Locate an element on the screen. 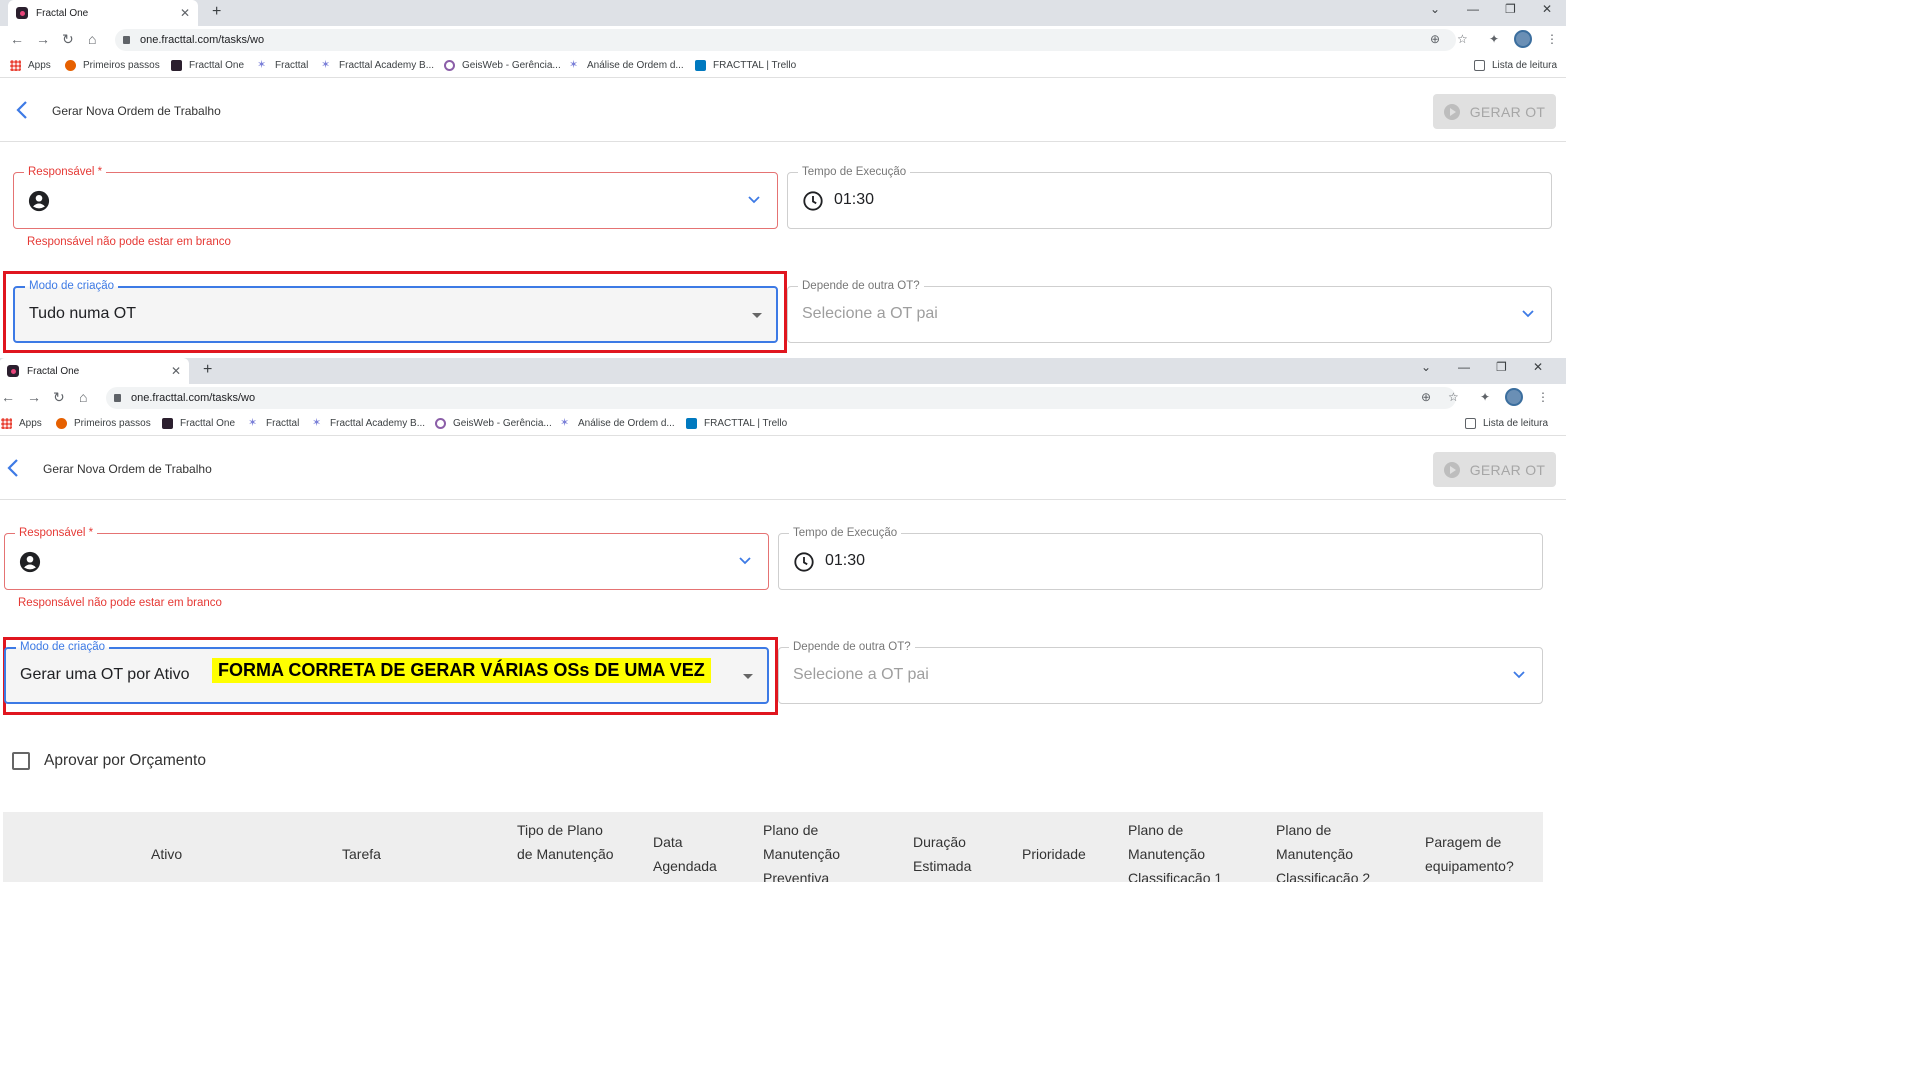 The width and height of the screenshot is (1920, 1080). tempo-execucao-label: Tempo de Execução is located at coordinates (845, 533).